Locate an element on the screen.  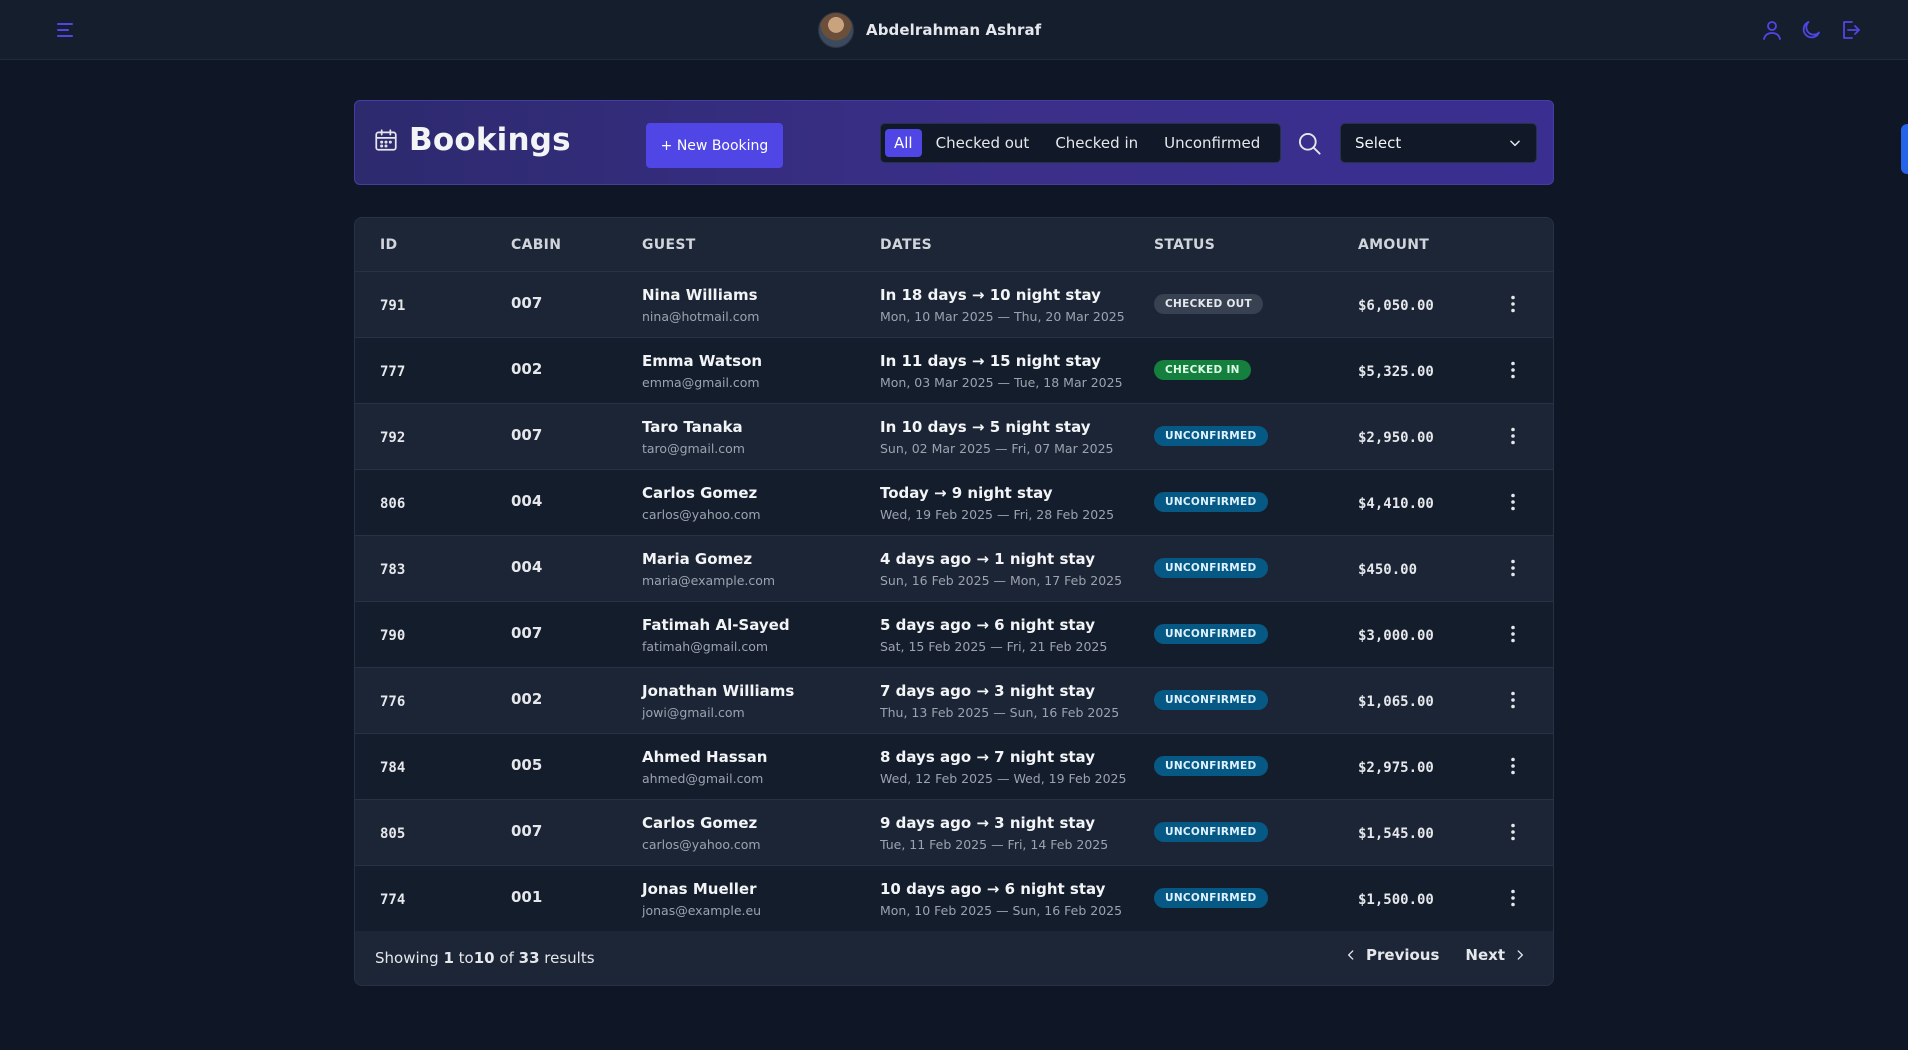
previous-page-button: Previous is located at coordinates (1391, 955).